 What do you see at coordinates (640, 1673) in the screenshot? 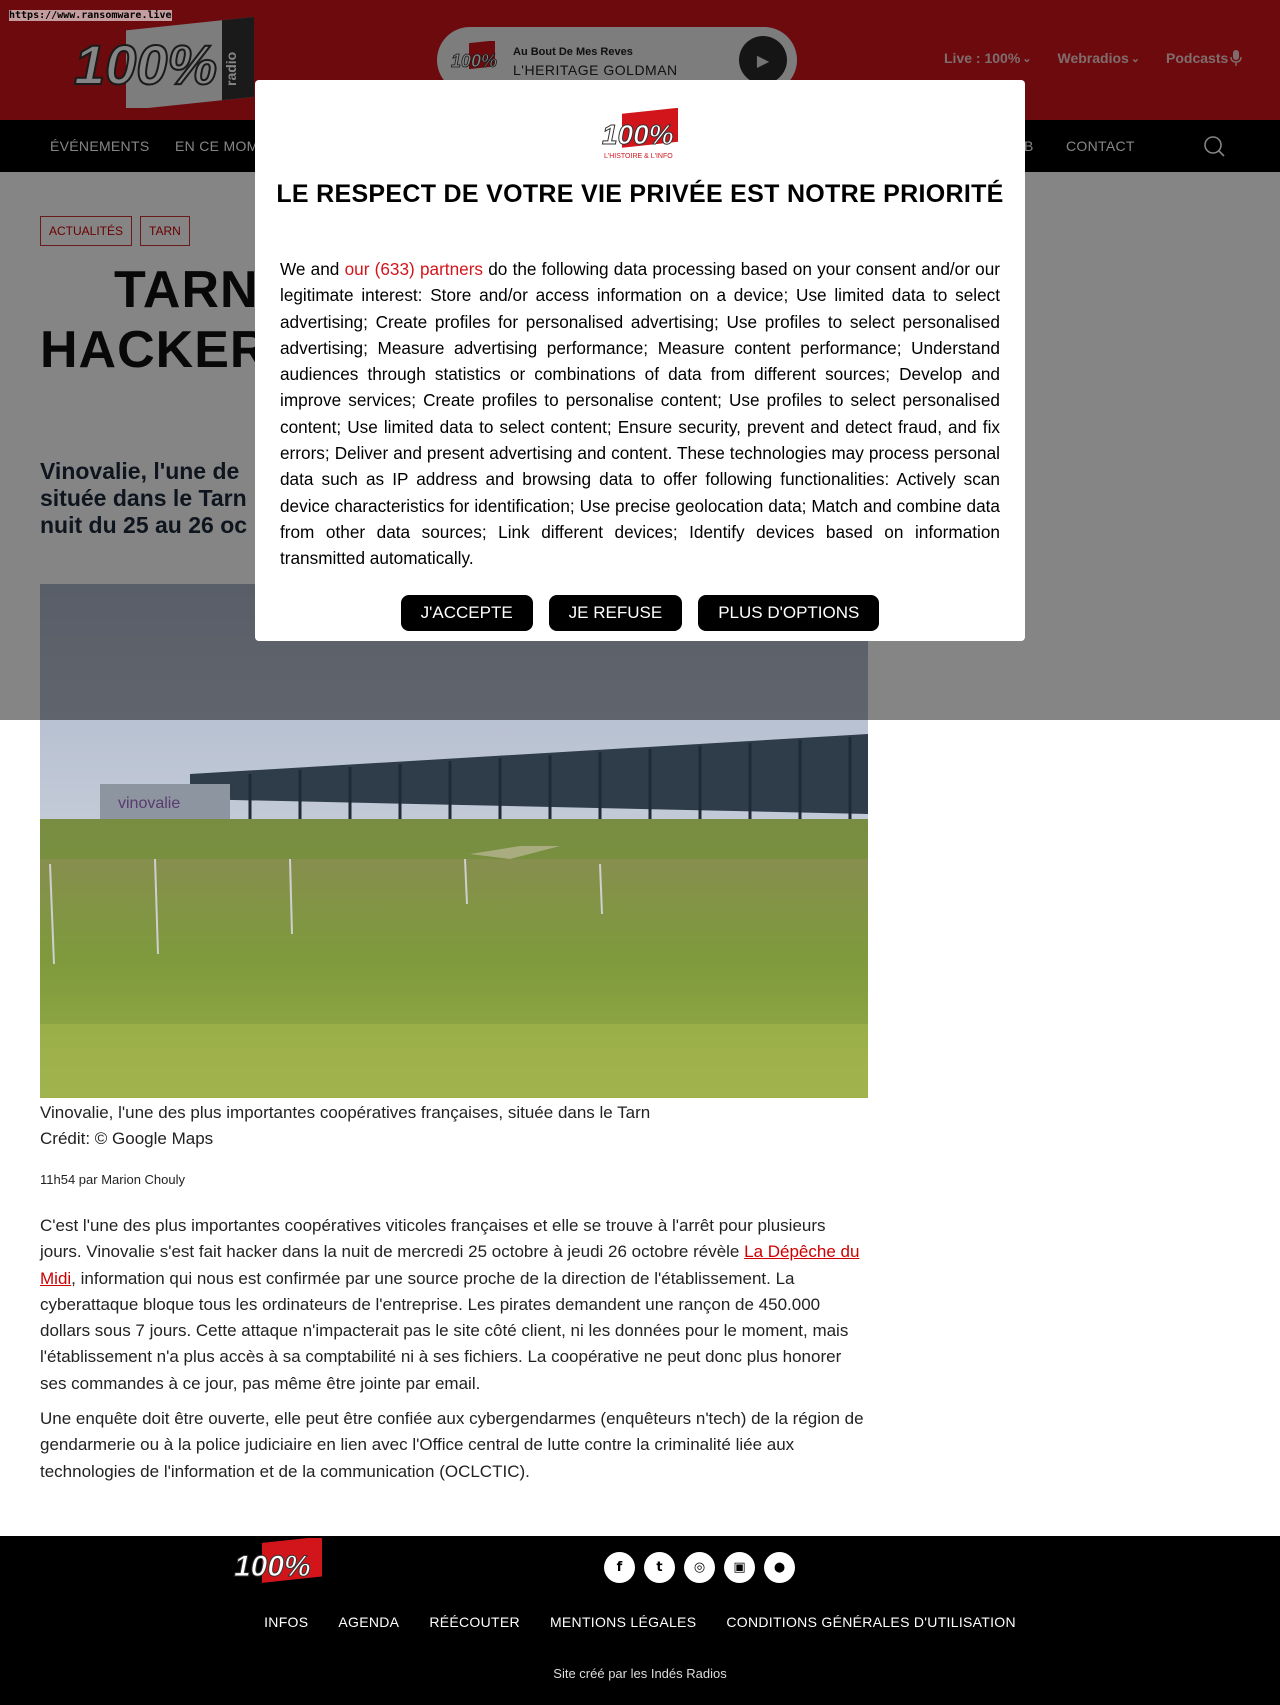
I see `footer-credit: Site créé par les Indés Radios` at bounding box center [640, 1673].